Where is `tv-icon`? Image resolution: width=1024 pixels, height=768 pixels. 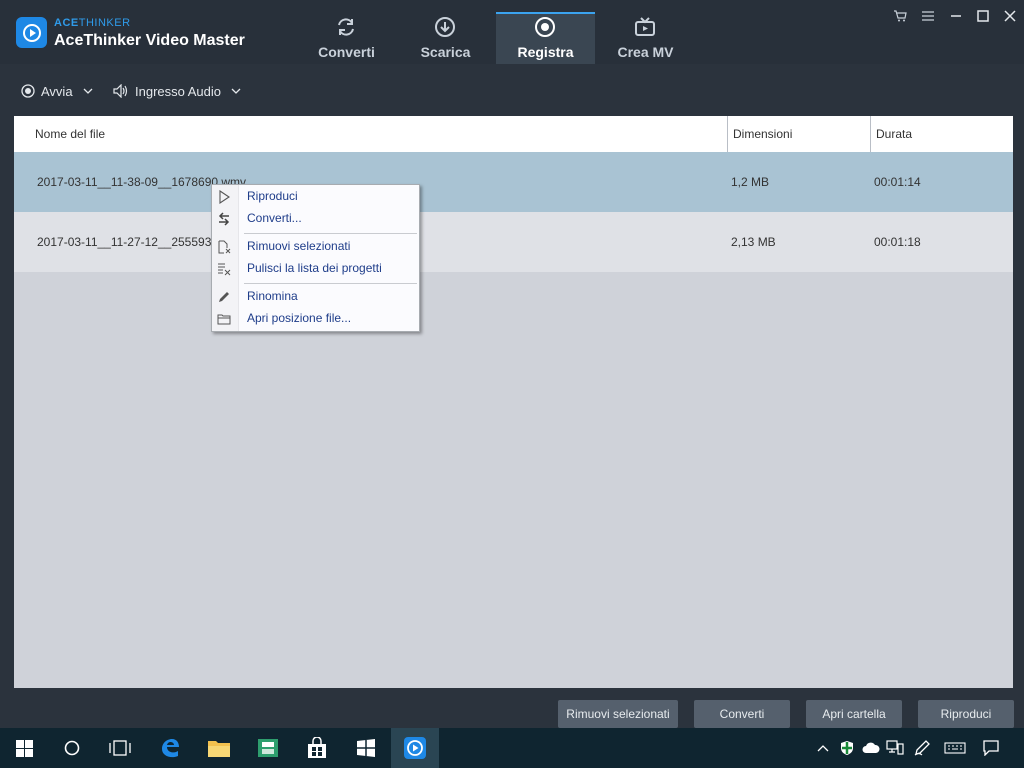 tv-icon is located at coordinates (645, 26).